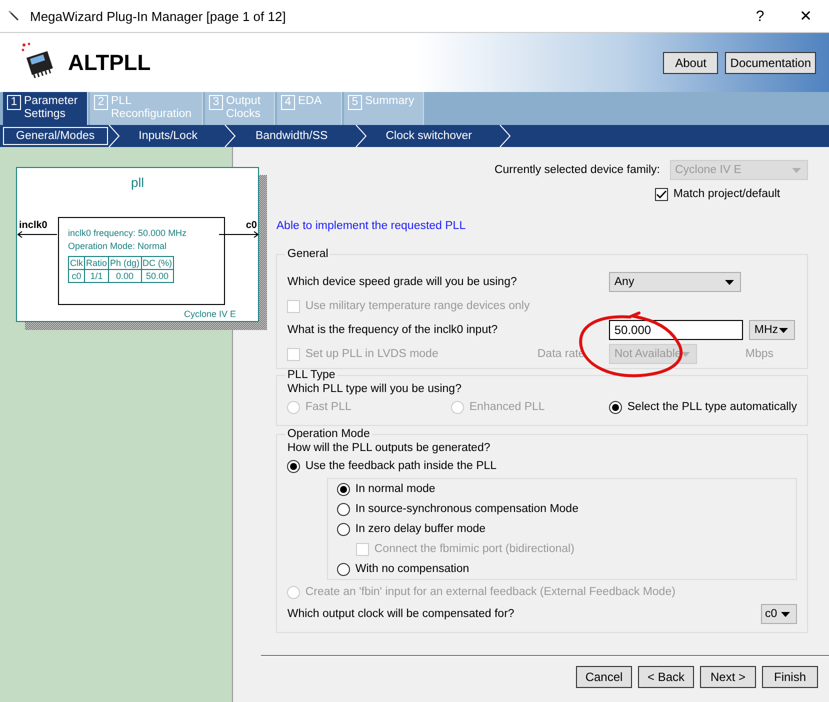  What do you see at coordinates (311, 375) in the screenshot?
I see `group-title: PLL Type` at bounding box center [311, 375].